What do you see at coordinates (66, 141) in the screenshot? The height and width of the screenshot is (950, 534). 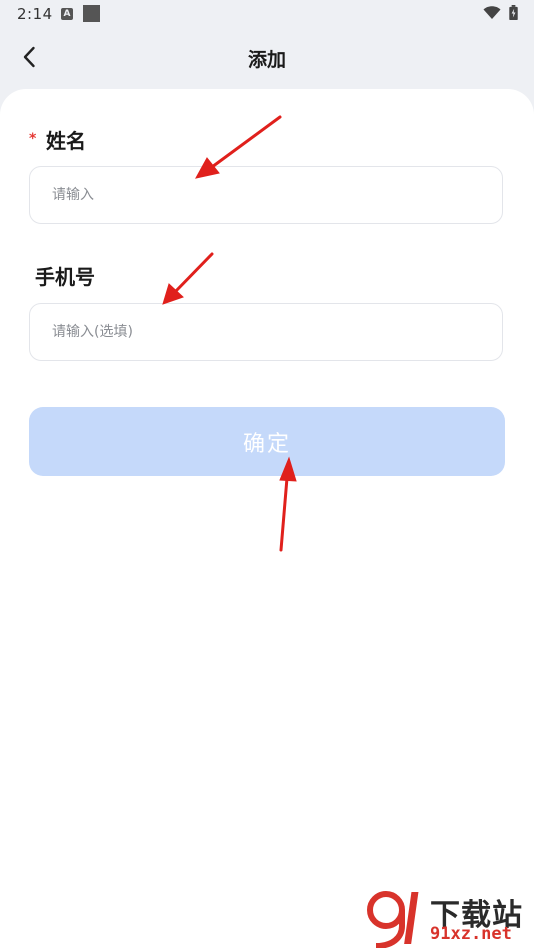 I see `name-label: 姓名` at bounding box center [66, 141].